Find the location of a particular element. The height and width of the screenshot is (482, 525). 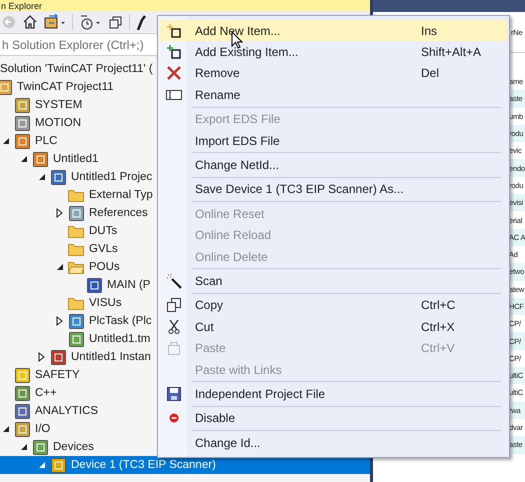

menu-item-label: Export EDS File is located at coordinates (238, 119).